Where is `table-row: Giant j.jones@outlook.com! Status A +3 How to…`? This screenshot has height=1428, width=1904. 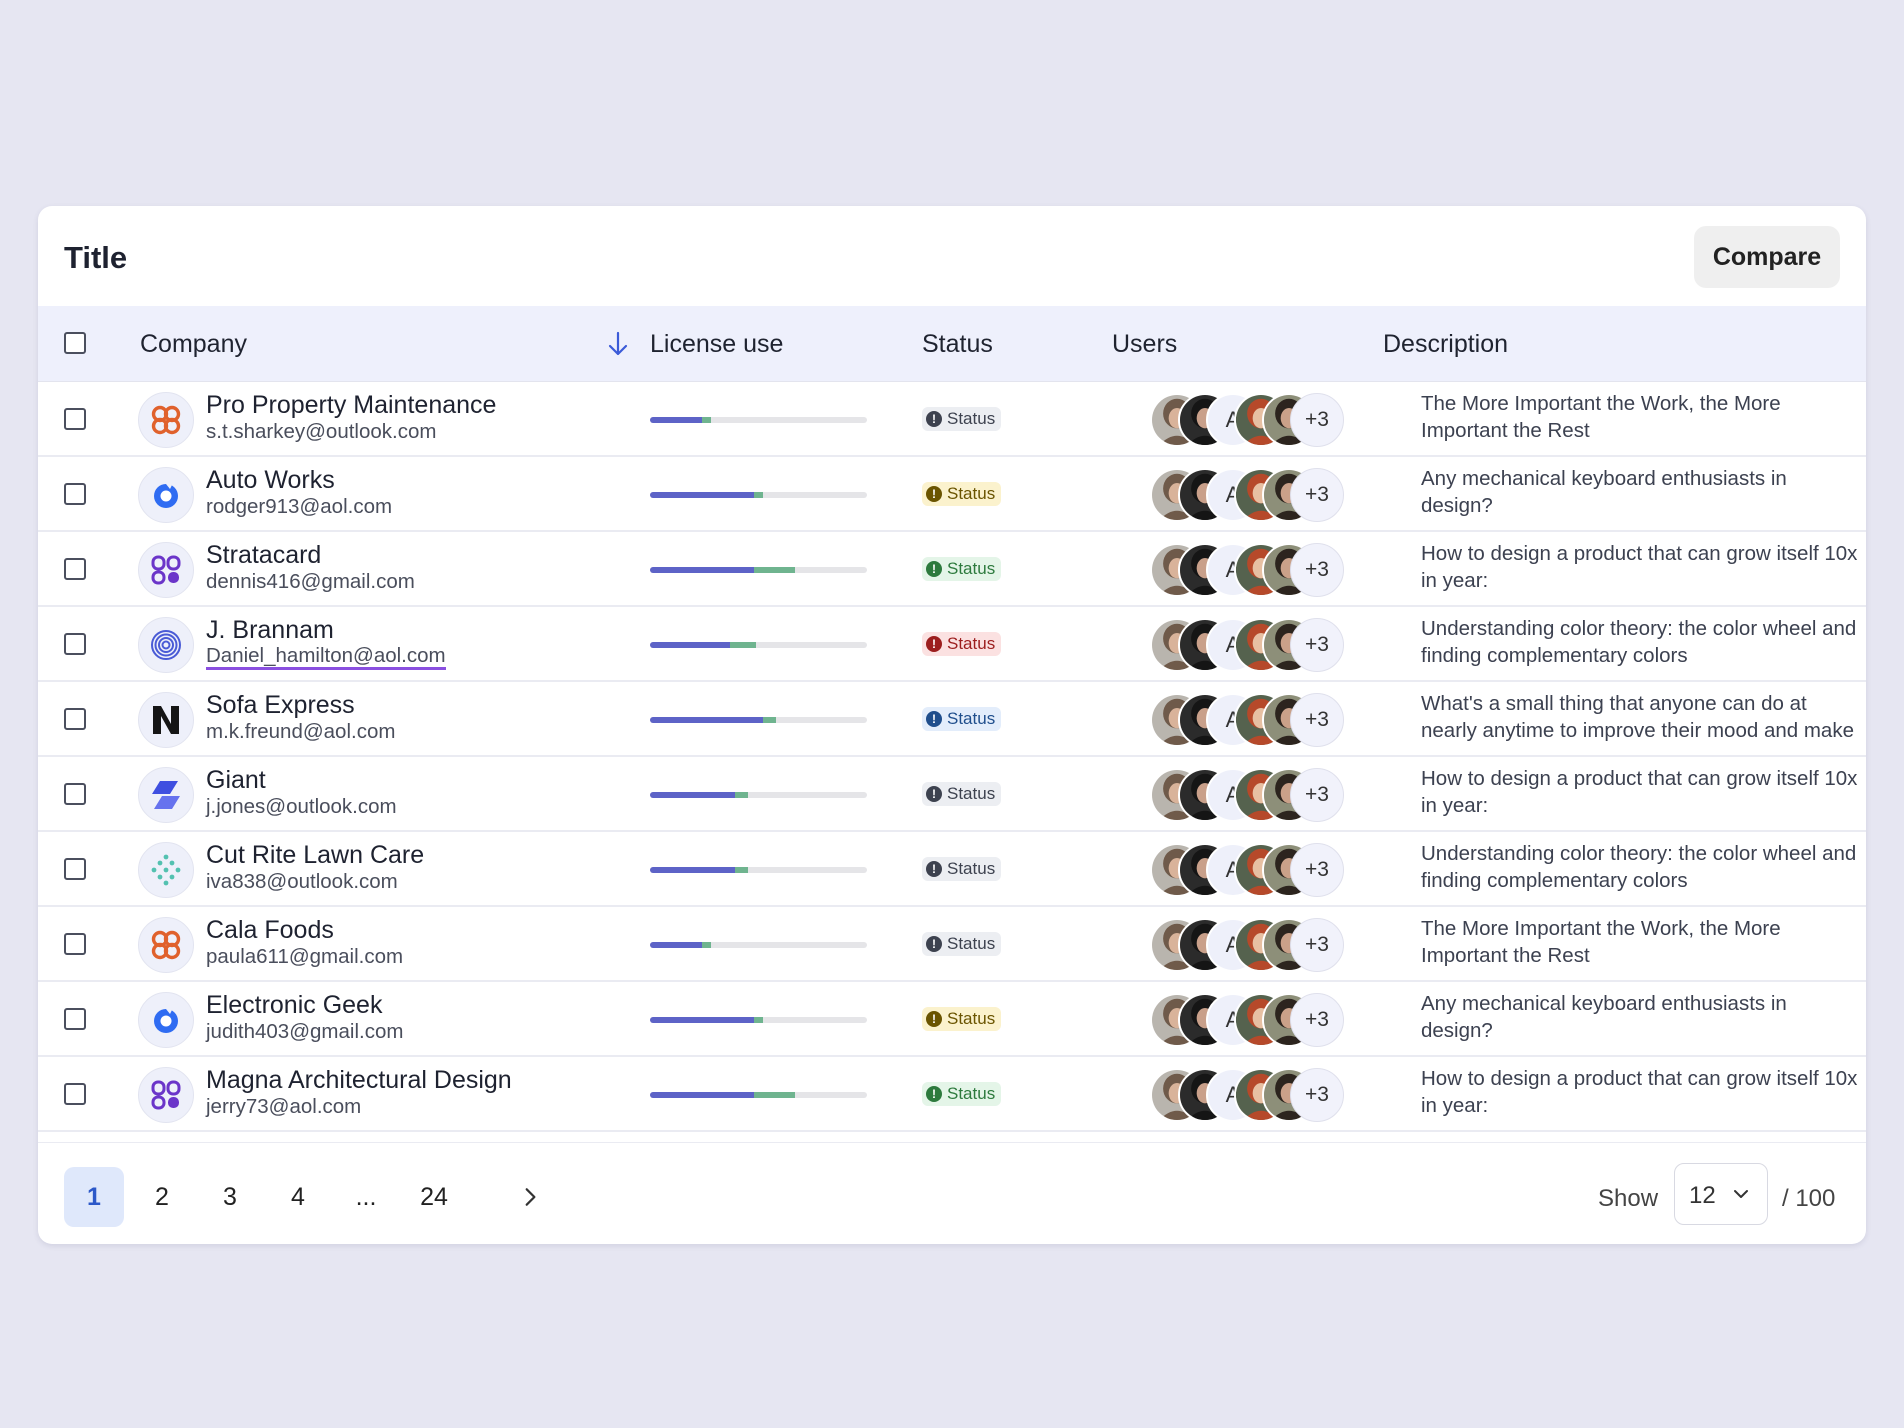 table-row: Giant j.jones@outlook.com! Status A +3 How to… is located at coordinates (952, 794).